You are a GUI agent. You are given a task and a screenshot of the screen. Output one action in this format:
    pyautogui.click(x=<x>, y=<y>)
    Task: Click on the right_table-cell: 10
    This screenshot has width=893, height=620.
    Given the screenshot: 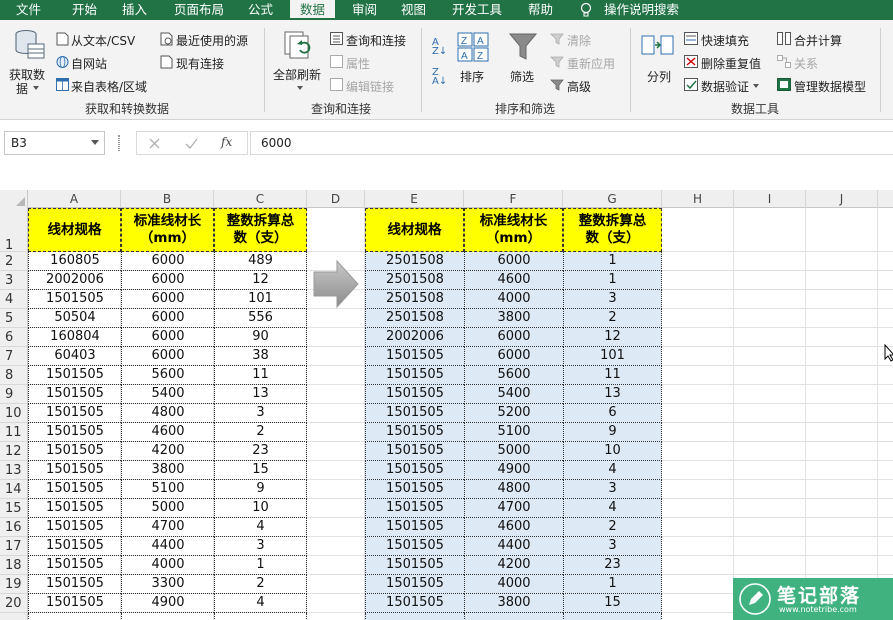 What is the action you would take?
    pyautogui.click(x=612, y=451)
    